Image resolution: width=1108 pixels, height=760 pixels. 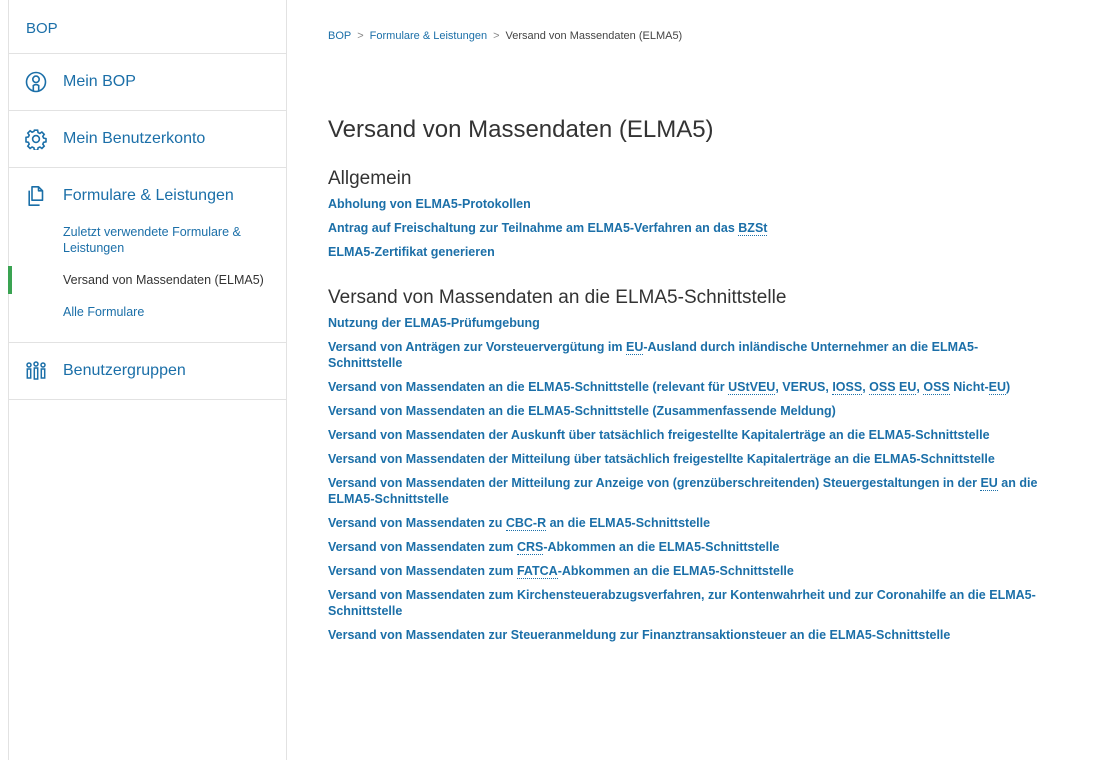 What do you see at coordinates (521, 129) in the screenshot?
I see `page-title: Versand von Massendaten (ELMA5)` at bounding box center [521, 129].